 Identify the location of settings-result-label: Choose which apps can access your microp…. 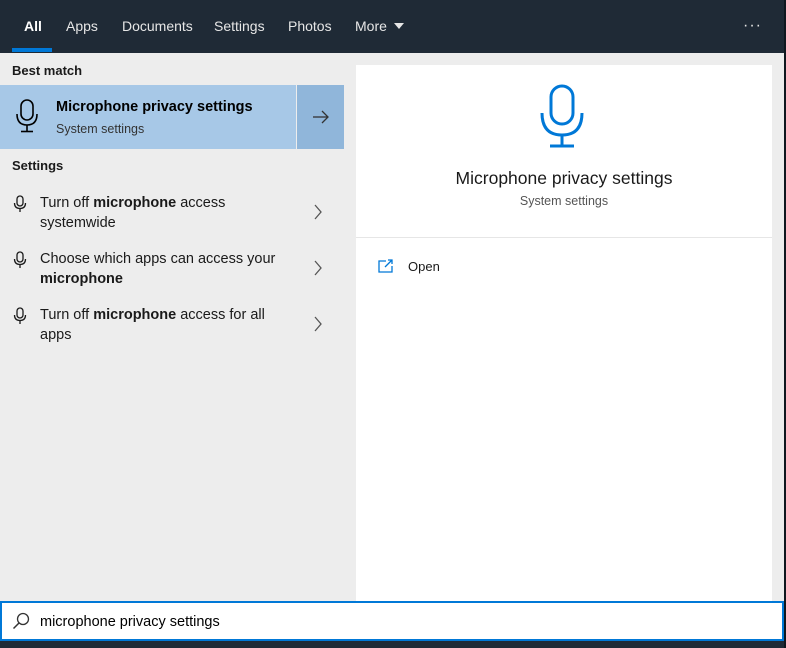
(158, 269).